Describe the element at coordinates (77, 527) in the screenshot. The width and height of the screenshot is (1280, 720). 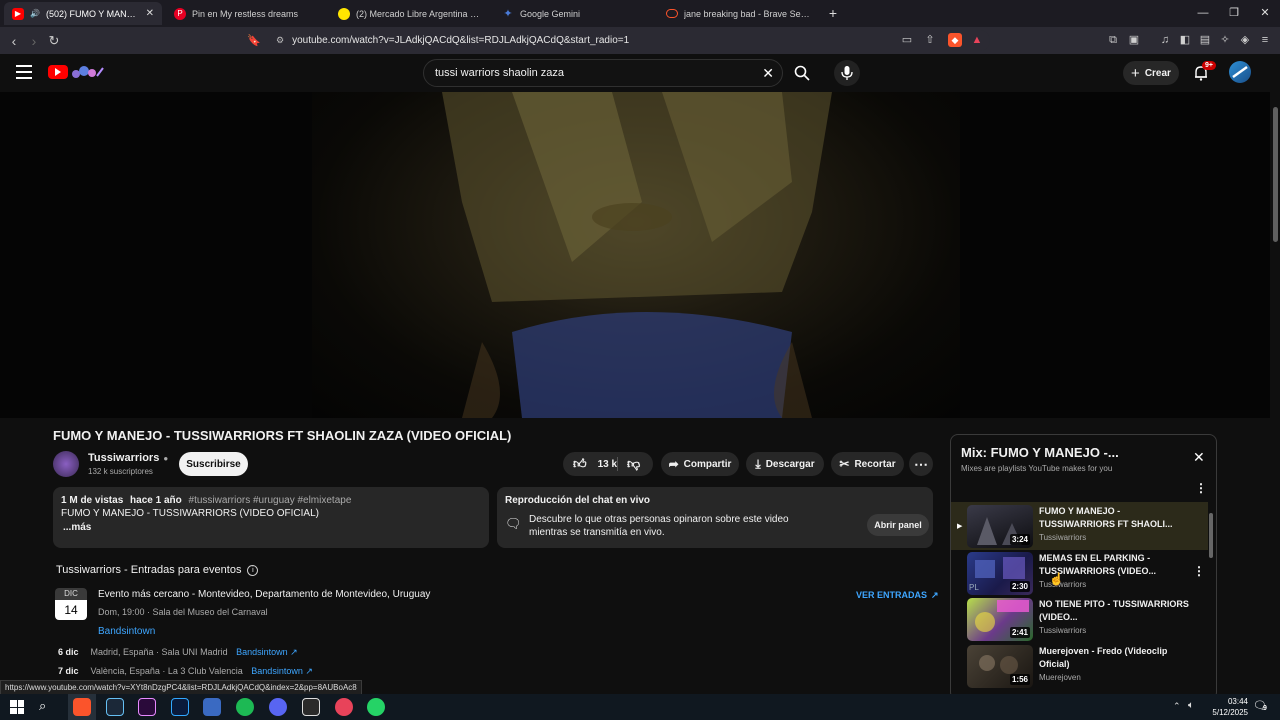
I see `show-more-link: ...más` at that location.